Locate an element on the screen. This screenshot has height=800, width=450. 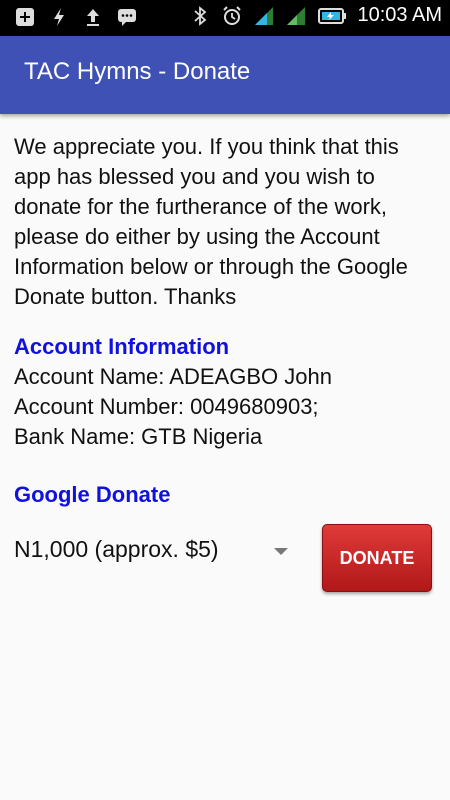
status-bar: 10:03 AM is located at coordinates (225, 18).